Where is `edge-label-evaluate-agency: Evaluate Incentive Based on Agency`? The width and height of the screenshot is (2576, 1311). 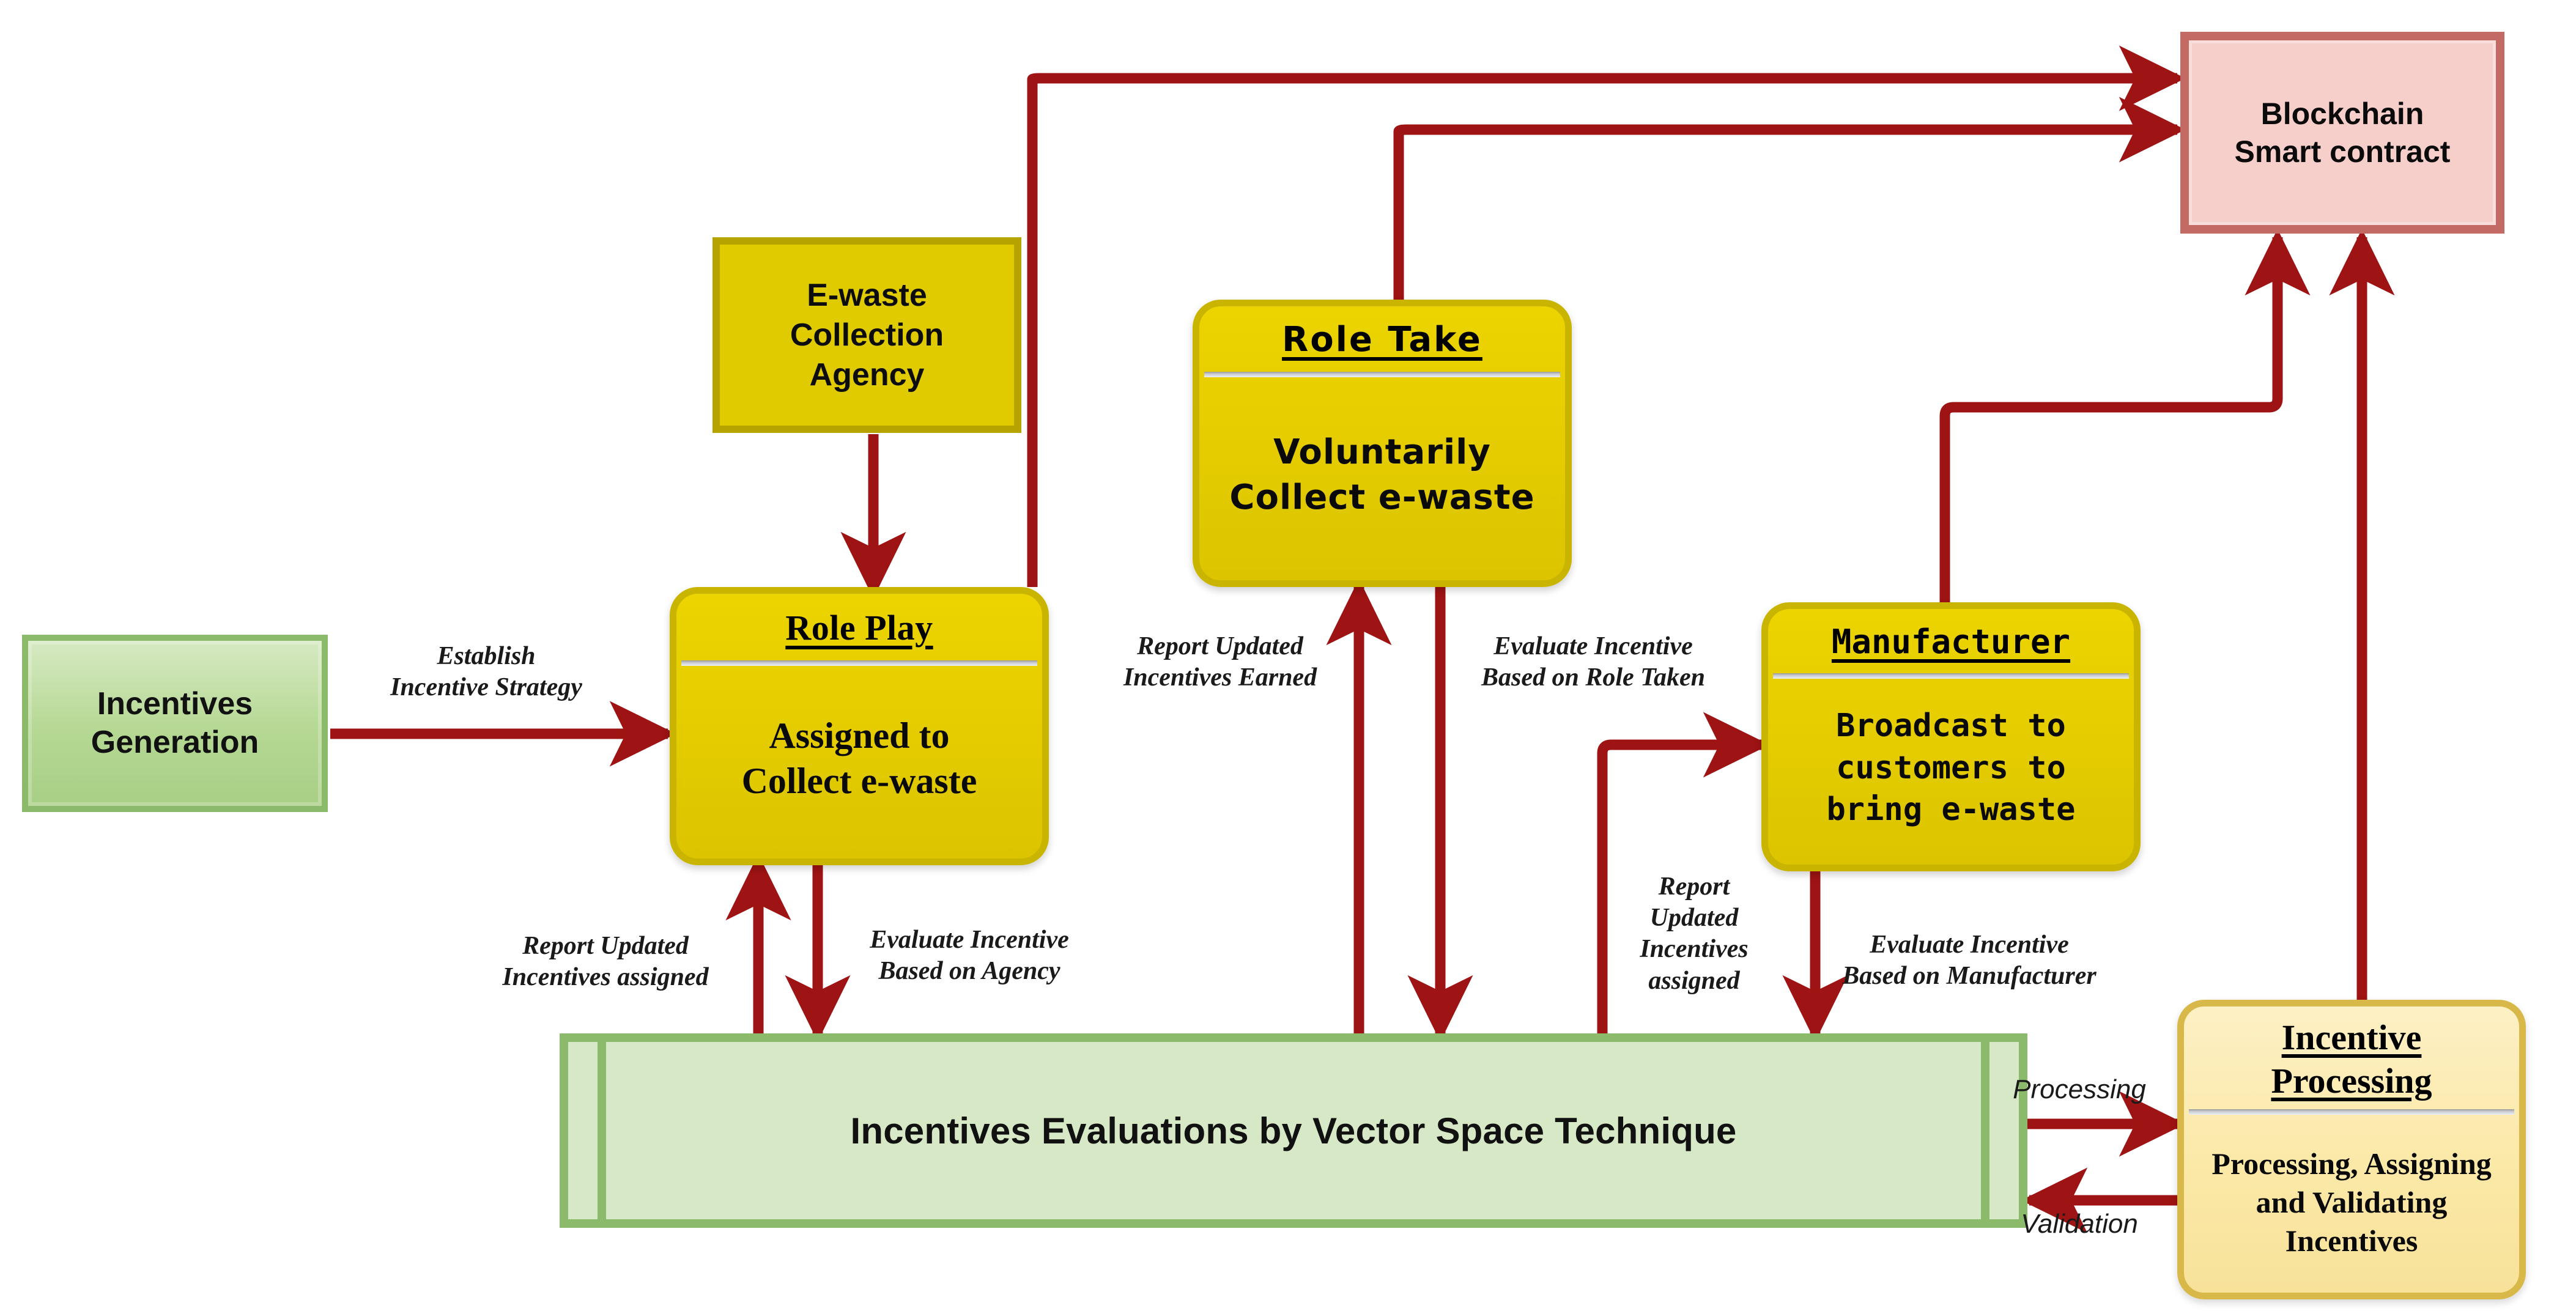 edge-label-evaluate-agency: Evaluate Incentive Based on Agency is located at coordinates (969, 956).